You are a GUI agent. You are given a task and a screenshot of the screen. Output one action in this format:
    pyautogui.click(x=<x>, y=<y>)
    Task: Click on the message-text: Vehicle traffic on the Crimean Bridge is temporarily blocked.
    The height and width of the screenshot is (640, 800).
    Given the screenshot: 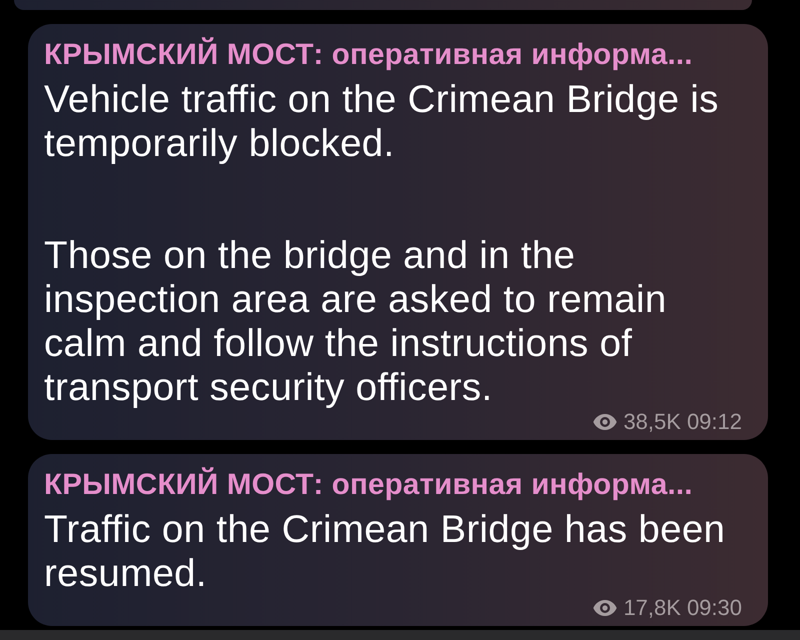 What is the action you would take?
    pyautogui.click(x=382, y=122)
    